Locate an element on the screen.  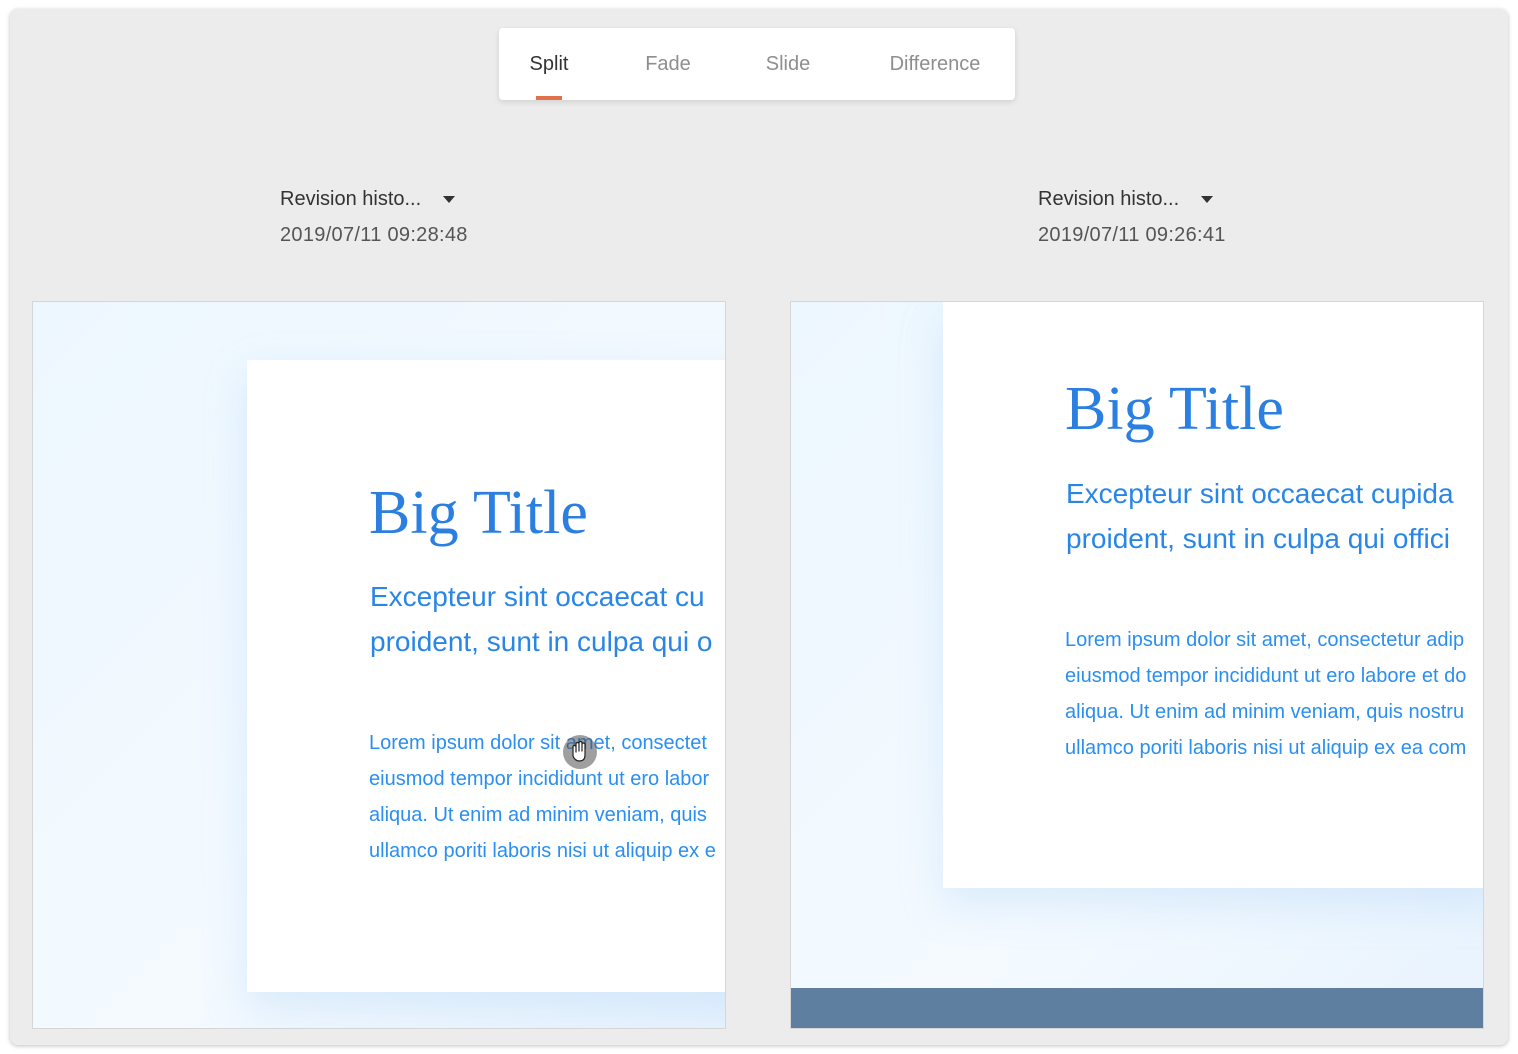
left-slide-title: Big Title is located at coordinates (478, 513).